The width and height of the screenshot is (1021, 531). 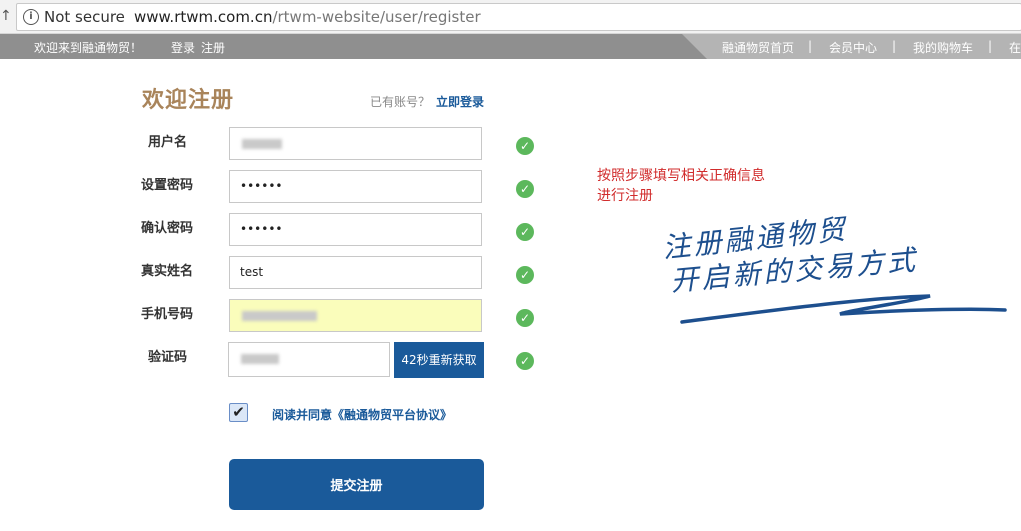 I want to click on login-now-link: 立即登录, so click(x=460, y=101).